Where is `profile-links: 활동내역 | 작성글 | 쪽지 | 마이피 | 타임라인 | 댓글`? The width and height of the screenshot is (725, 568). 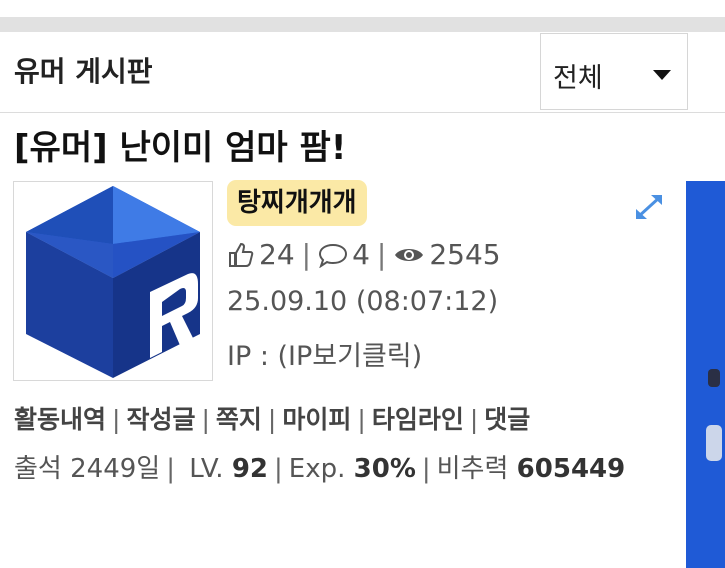 profile-links: 활동내역 | 작성글 | 쪽지 | 마이피 | 타임라인 | 댓글 is located at coordinates (272, 418).